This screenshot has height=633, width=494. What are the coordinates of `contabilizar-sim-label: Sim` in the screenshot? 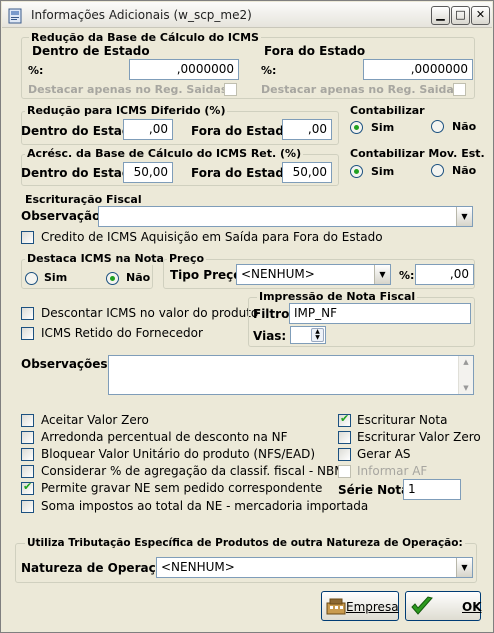 It's located at (383, 127).